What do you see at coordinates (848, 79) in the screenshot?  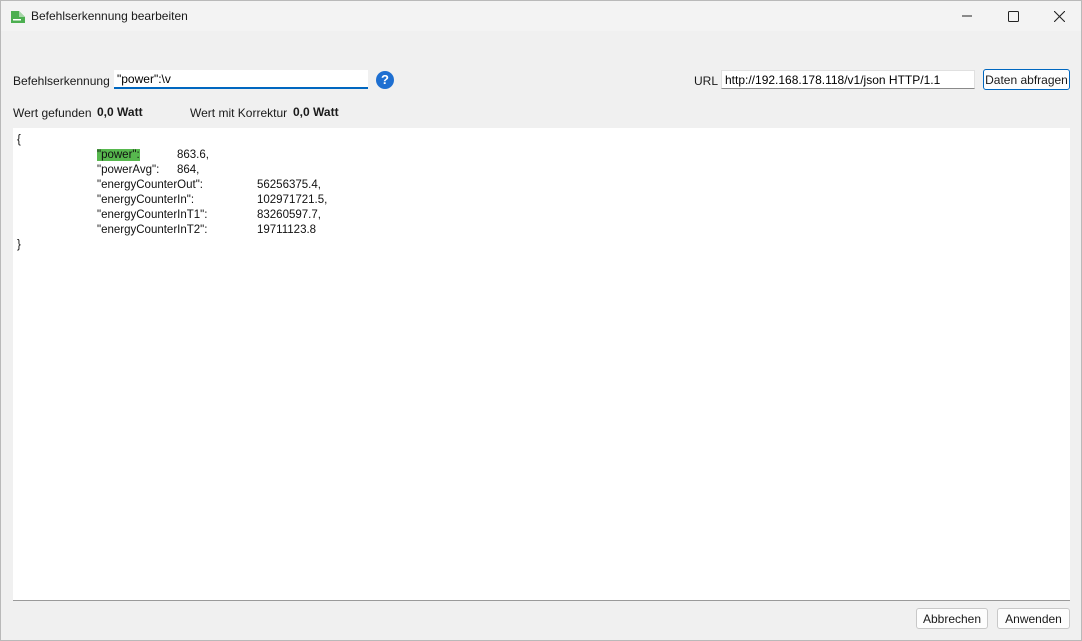 I see `url-input` at bounding box center [848, 79].